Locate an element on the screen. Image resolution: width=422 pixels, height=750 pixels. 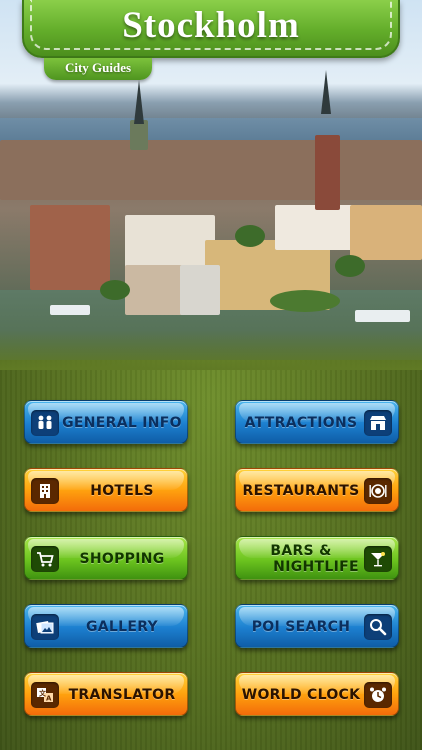
building-icon is located at coordinates (45, 491).